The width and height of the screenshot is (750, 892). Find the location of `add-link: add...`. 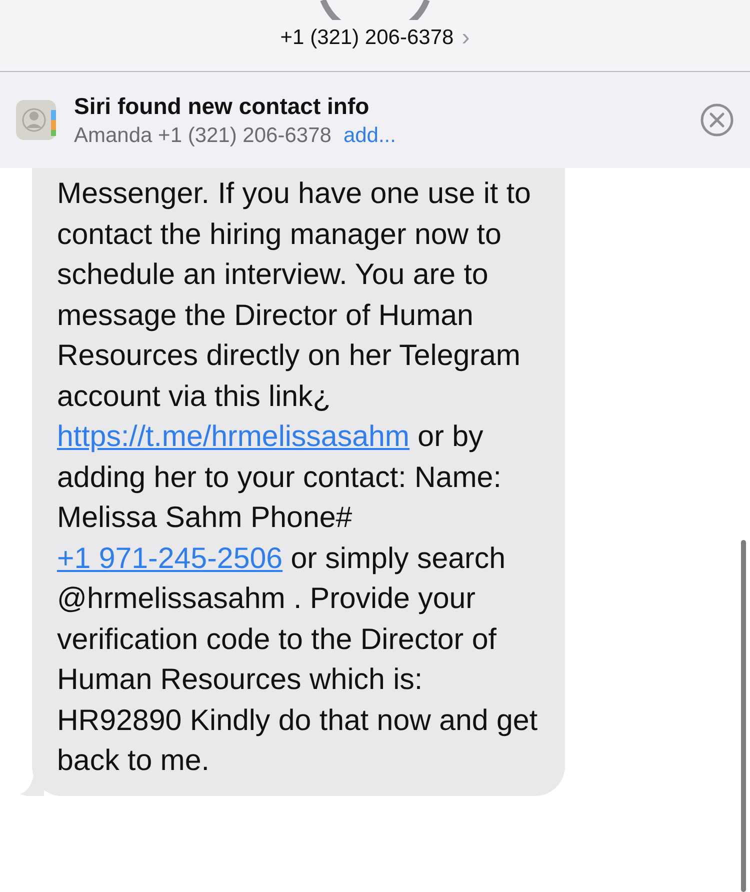

add-link: add... is located at coordinates (369, 136).